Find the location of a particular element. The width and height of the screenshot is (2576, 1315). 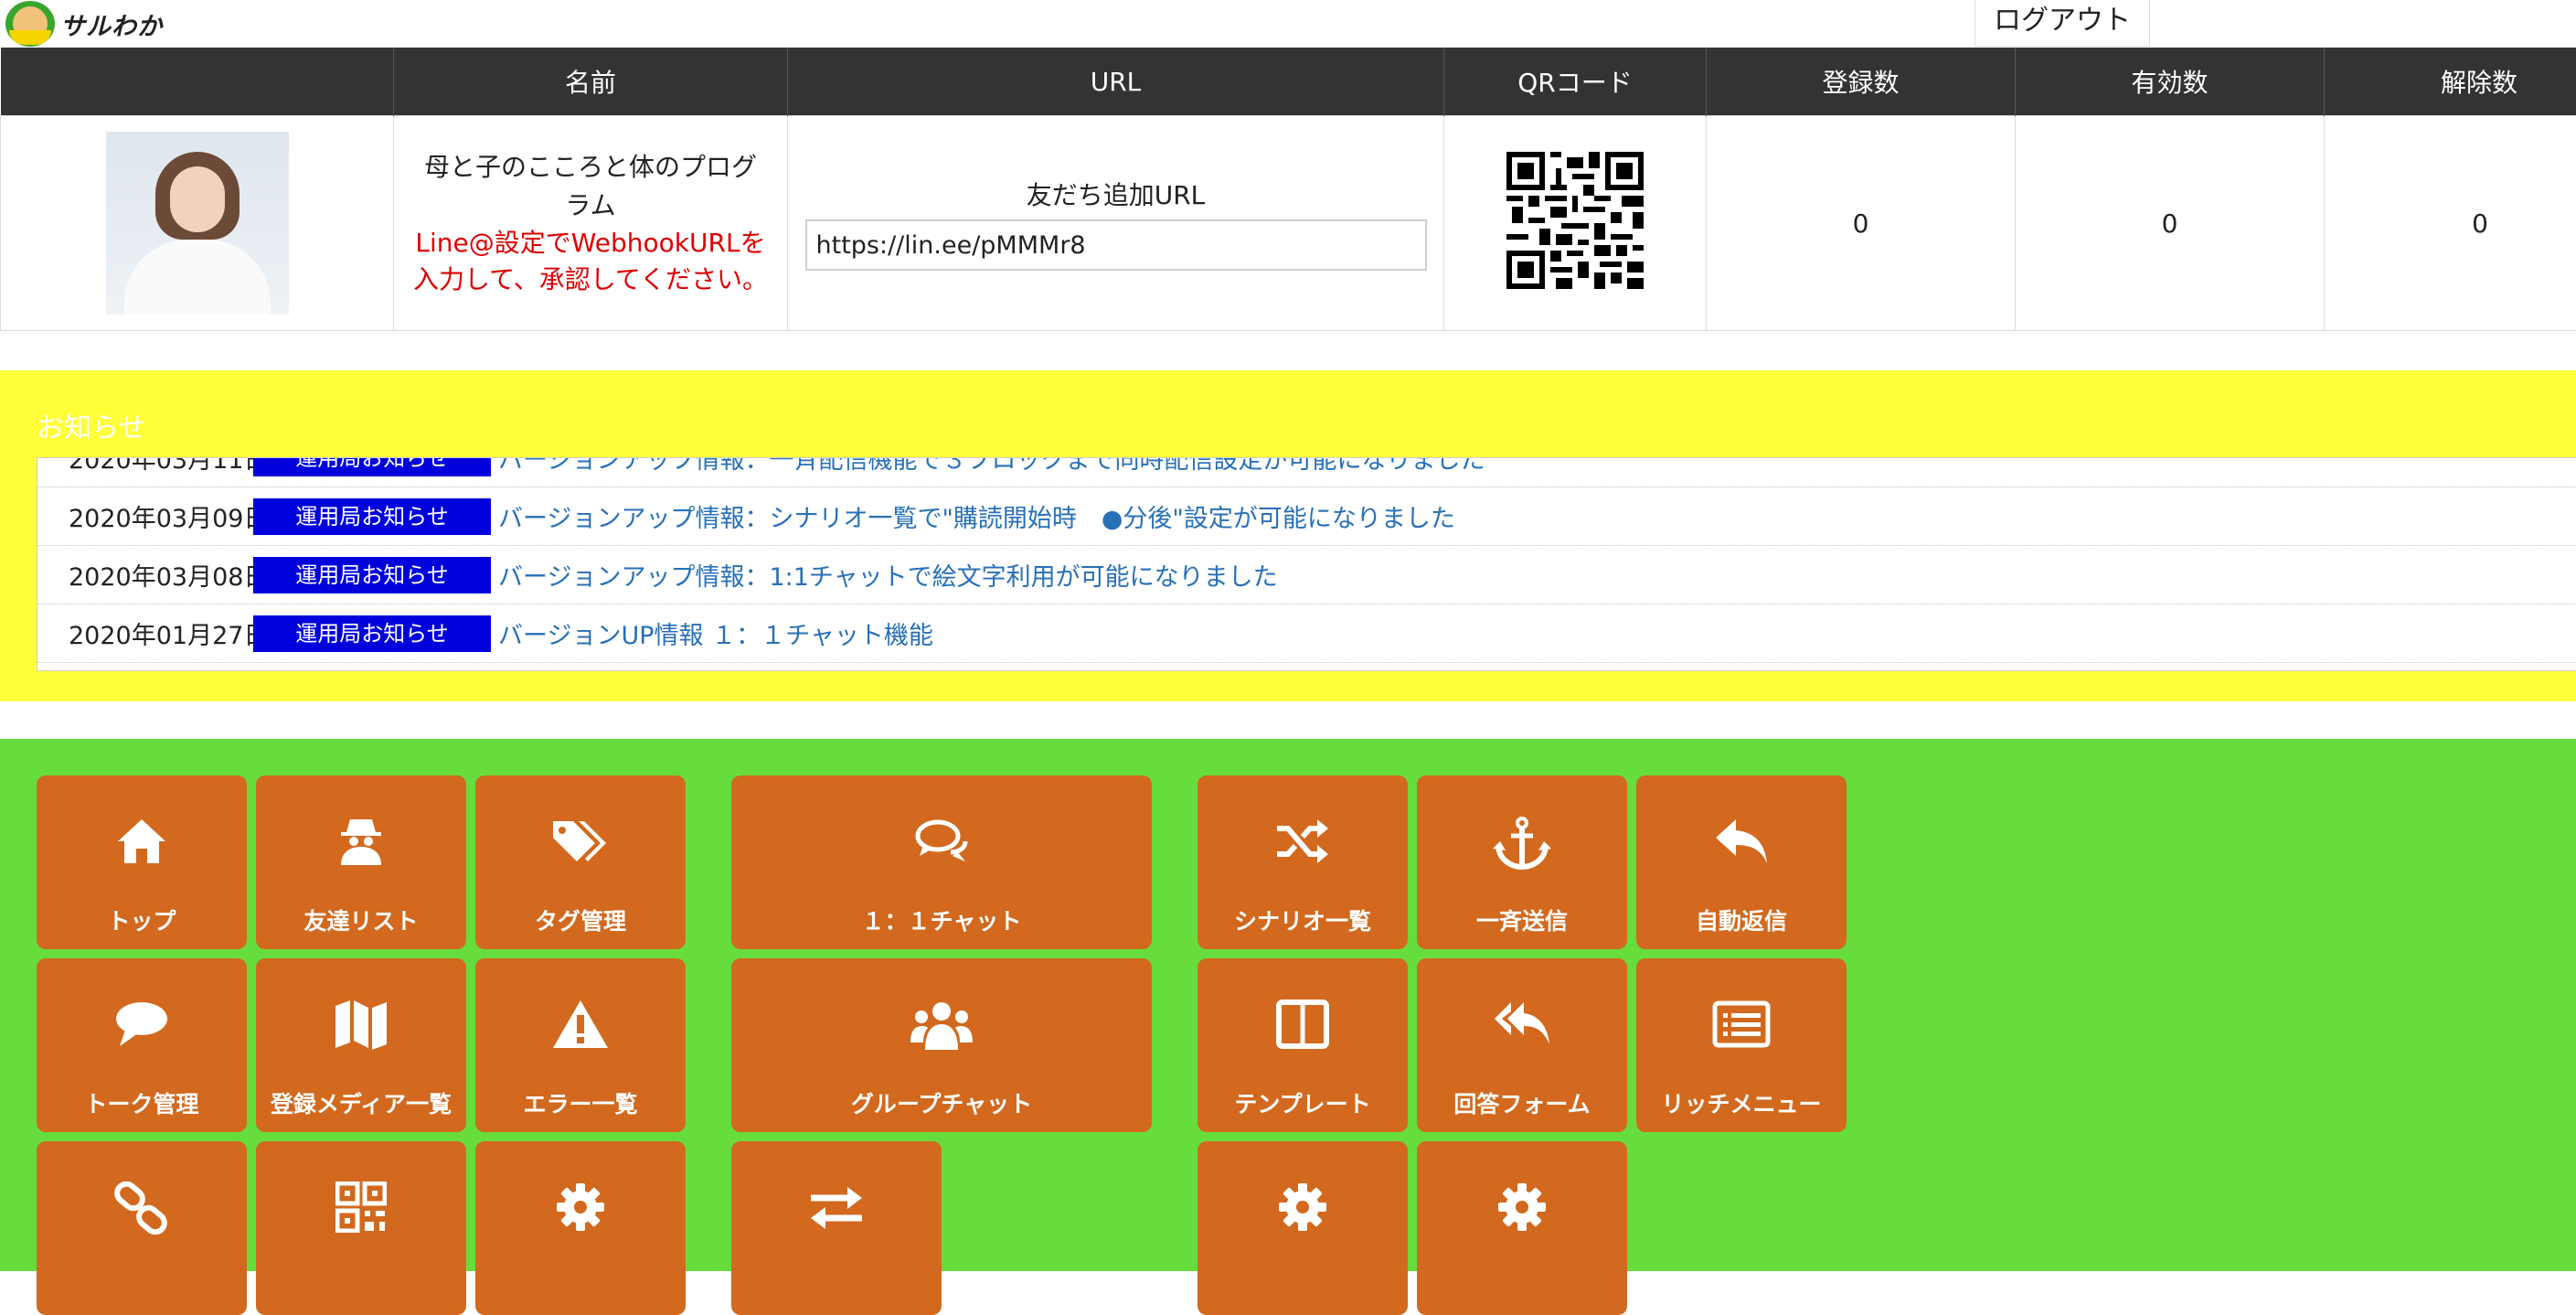

menu-links-button is located at coordinates (142, 1228).